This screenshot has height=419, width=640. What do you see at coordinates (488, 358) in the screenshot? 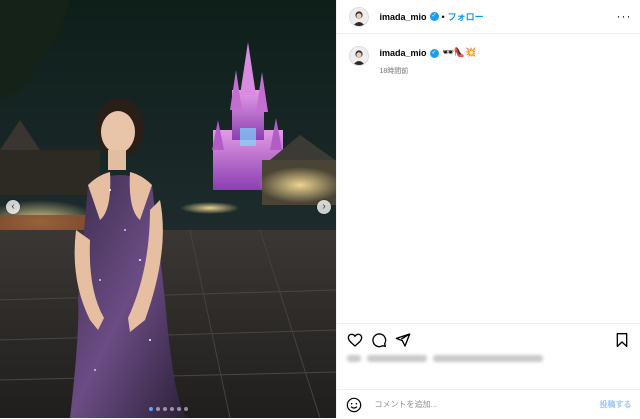
I see `likes-text` at bounding box center [488, 358].